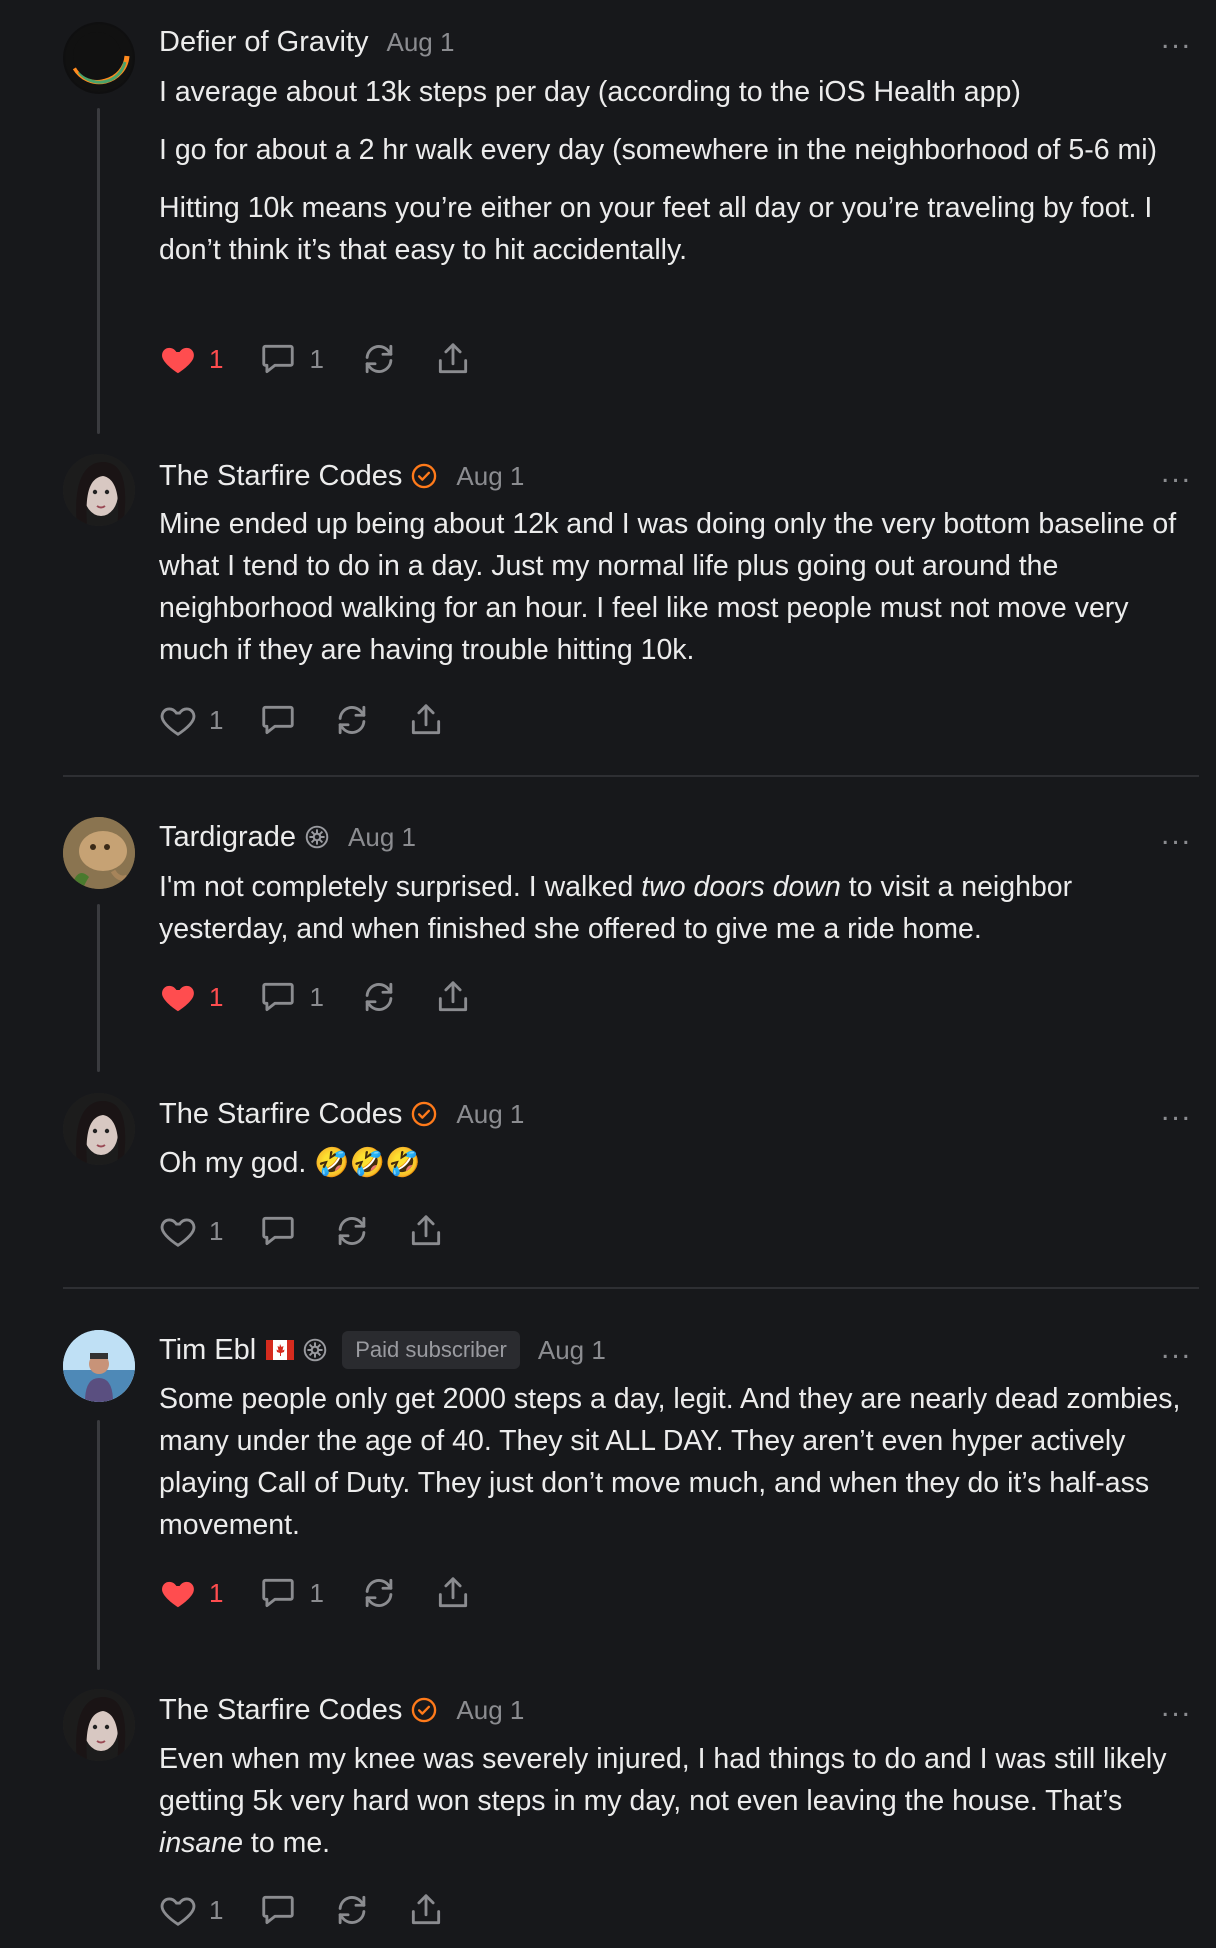  What do you see at coordinates (290, 1163) in the screenshot?
I see `comment-paragraph: Oh my god. 🤣🤣🤣` at bounding box center [290, 1163].